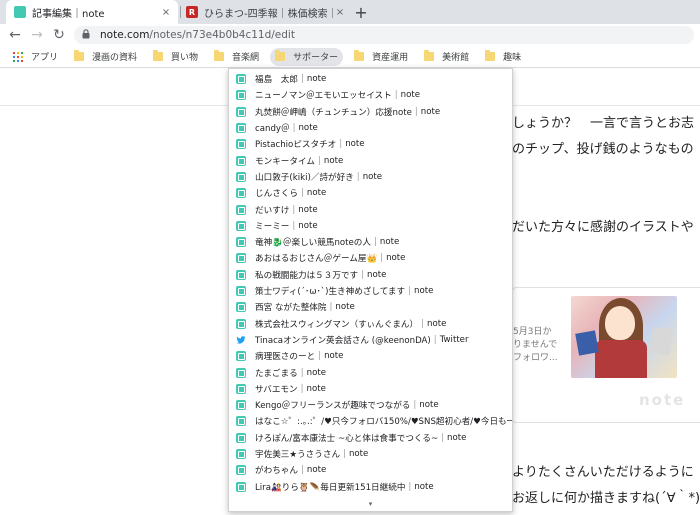  I want to click on bookmark-folder-museum: 美術館, so click(446, 57).